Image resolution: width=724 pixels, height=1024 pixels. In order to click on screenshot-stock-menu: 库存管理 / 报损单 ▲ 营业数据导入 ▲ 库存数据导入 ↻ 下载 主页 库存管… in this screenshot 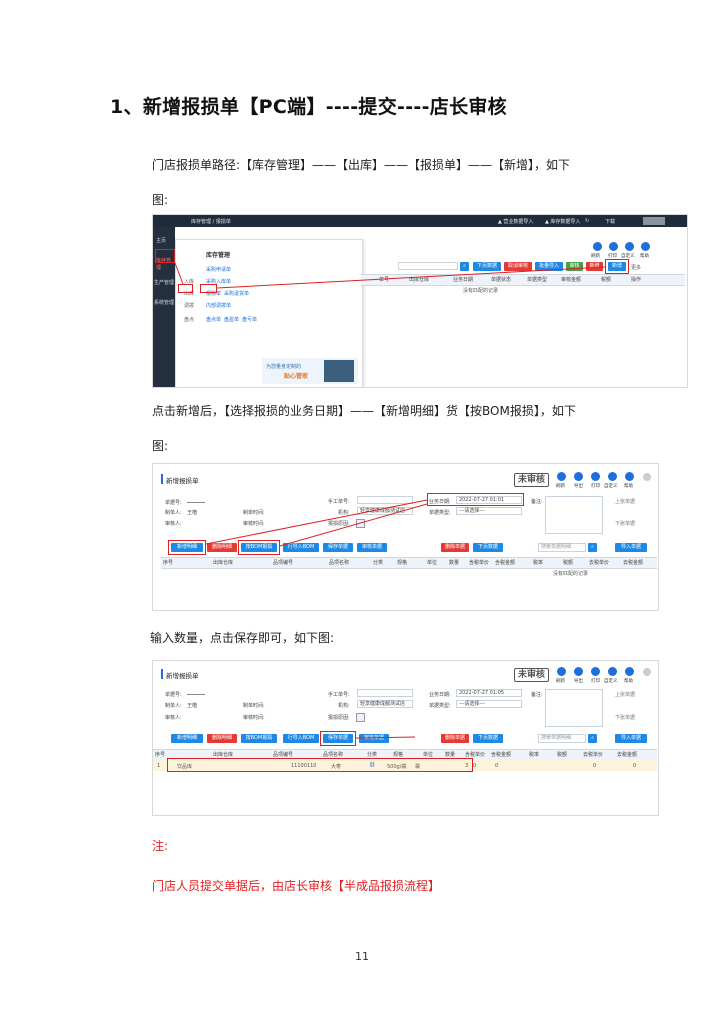, I will do `click(420, 301)`.